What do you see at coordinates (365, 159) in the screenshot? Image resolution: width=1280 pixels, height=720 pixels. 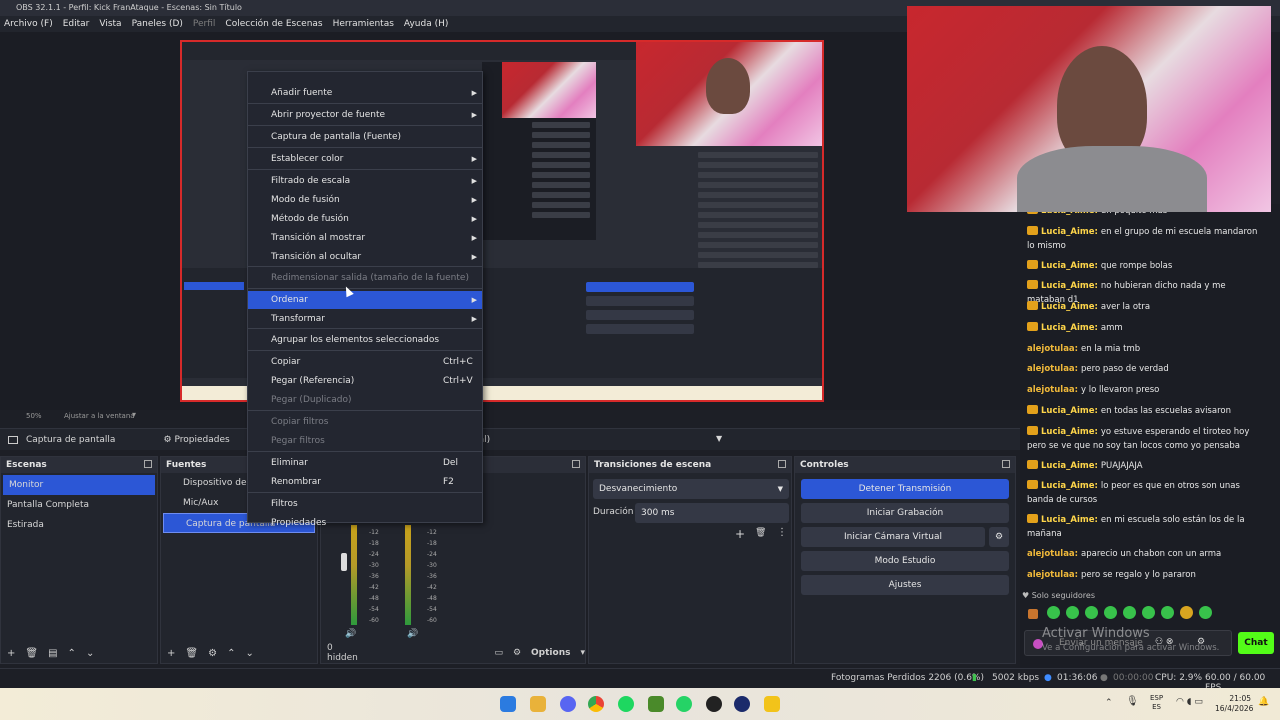 I see `context-menu-item: Establecer color ▶` at bounding box center [365, 159].